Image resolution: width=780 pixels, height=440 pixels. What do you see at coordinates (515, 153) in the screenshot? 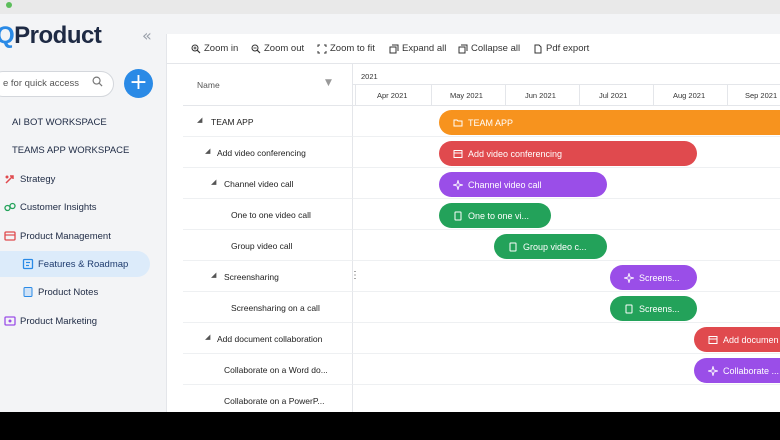
I see `bar-label: Add video conferencing` at bounding box center [515, 153].